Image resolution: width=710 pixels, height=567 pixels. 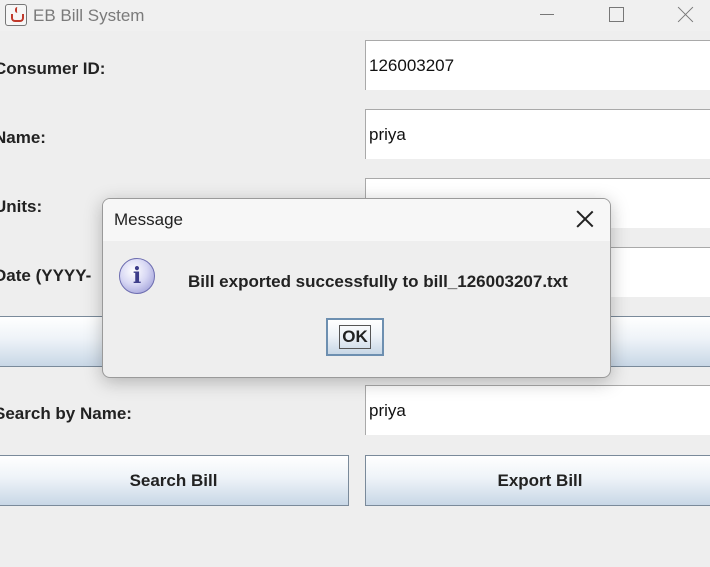 I want to click on close-button, so click(x=680, y=15).